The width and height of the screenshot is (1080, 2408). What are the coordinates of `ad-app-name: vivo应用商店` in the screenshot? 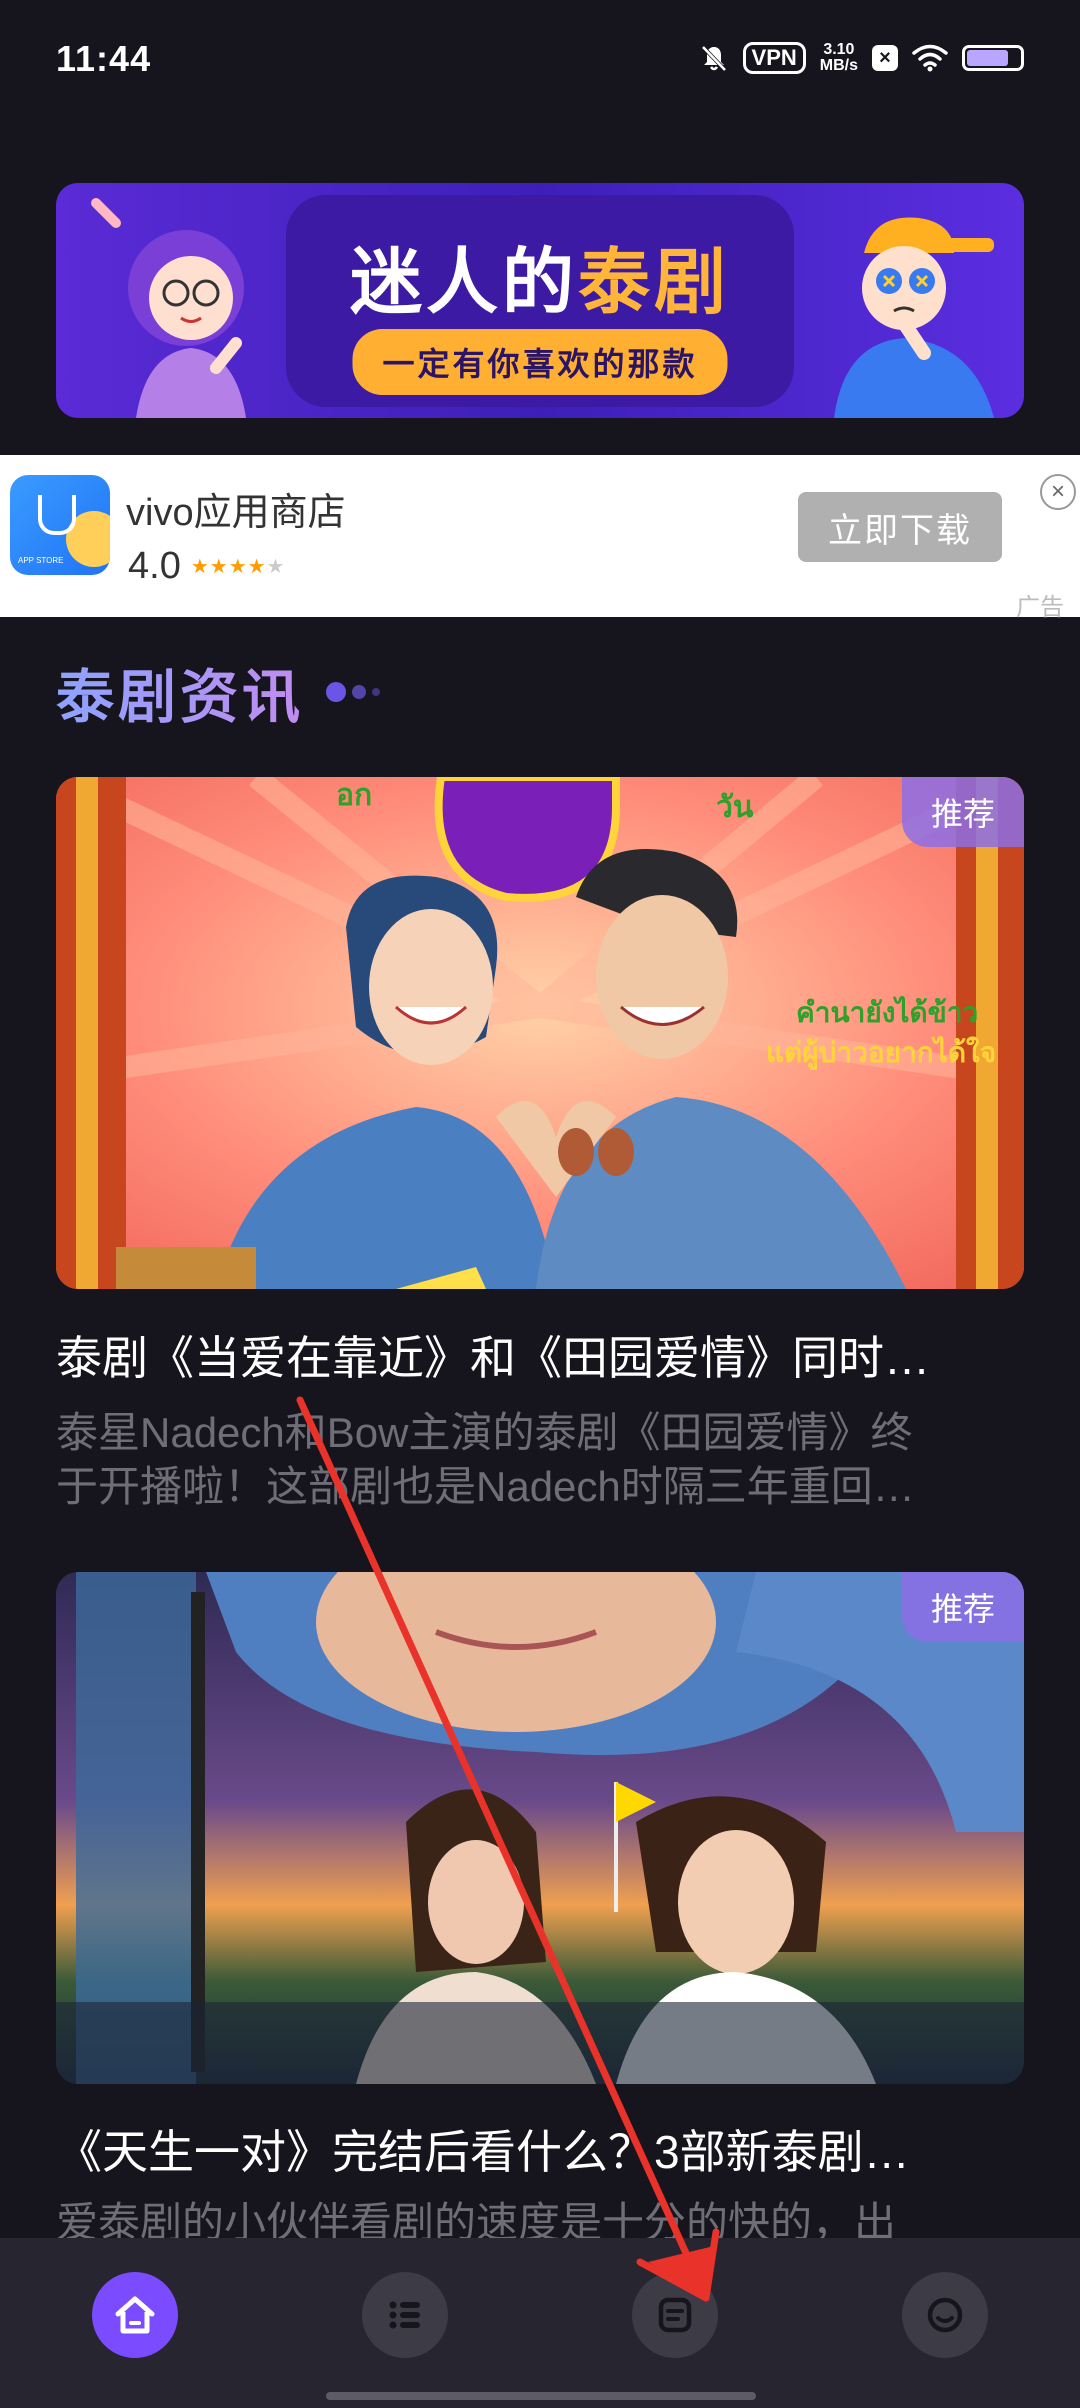 It's located at (236, 513).